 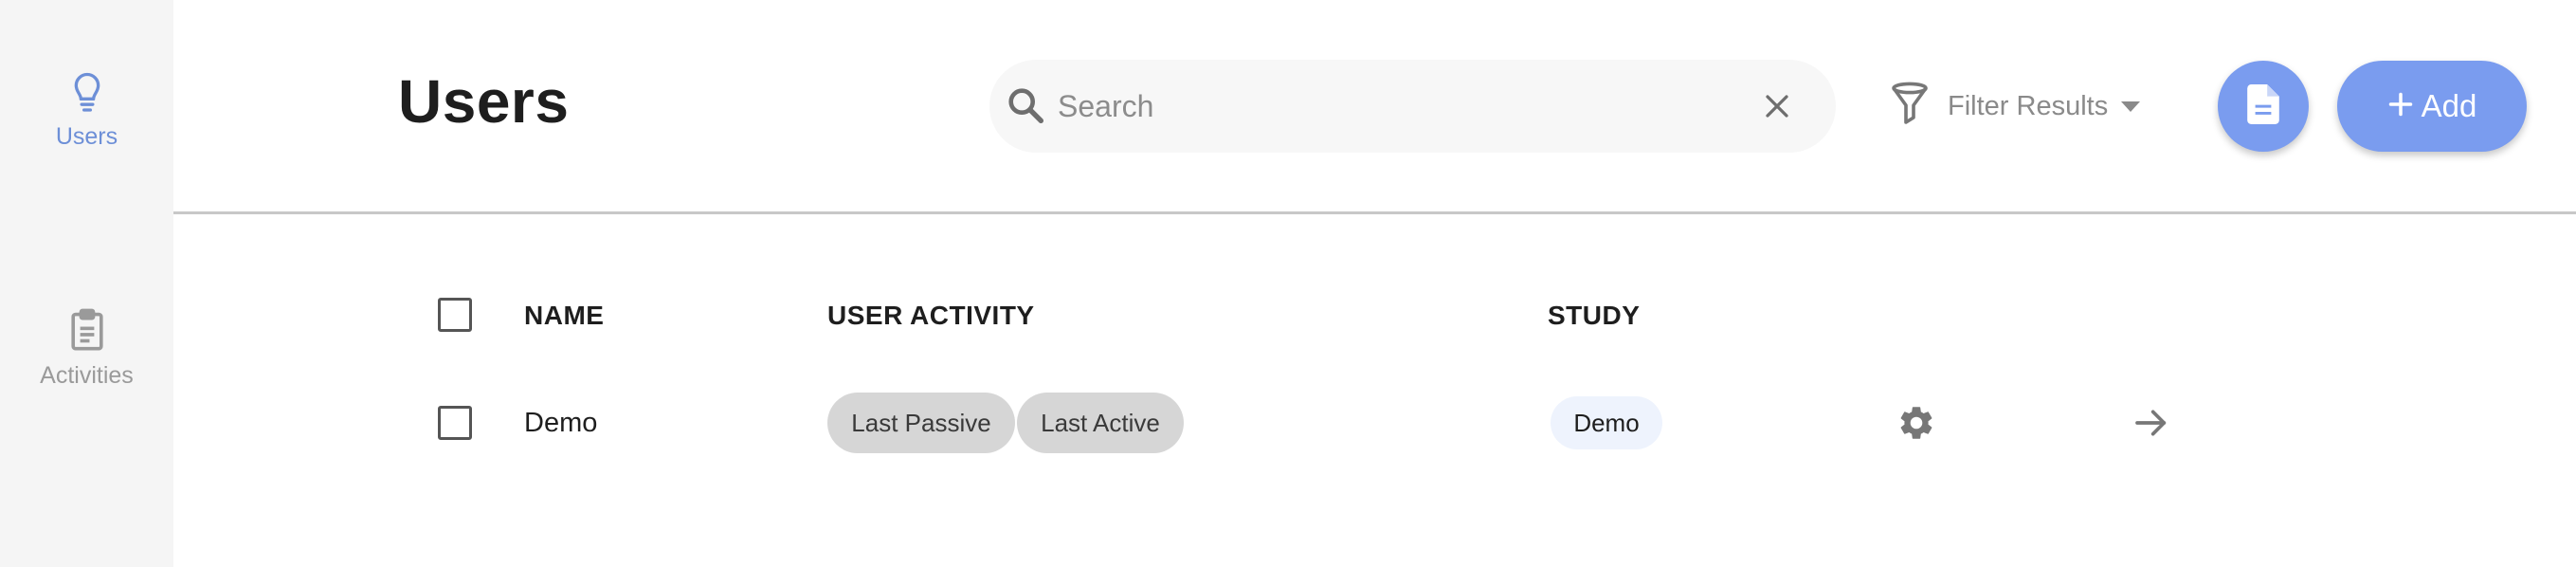 I want to click on search-bar, so click(x=1412, y=107).